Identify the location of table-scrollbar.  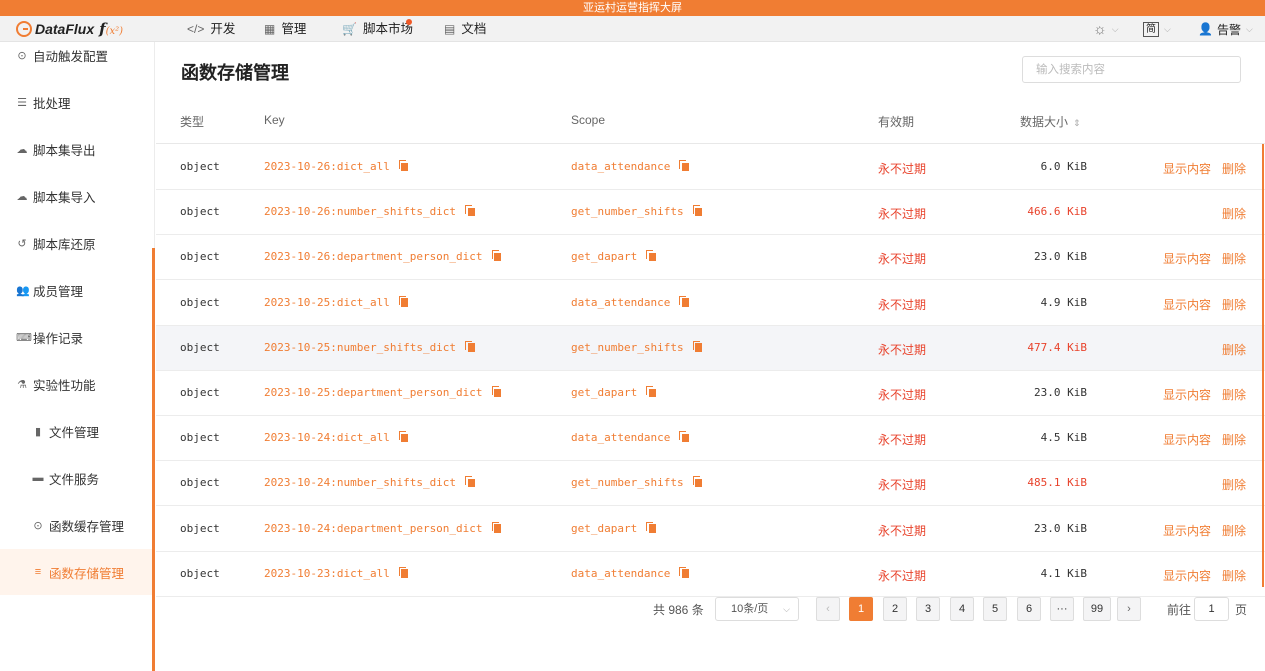
(1263, 365).